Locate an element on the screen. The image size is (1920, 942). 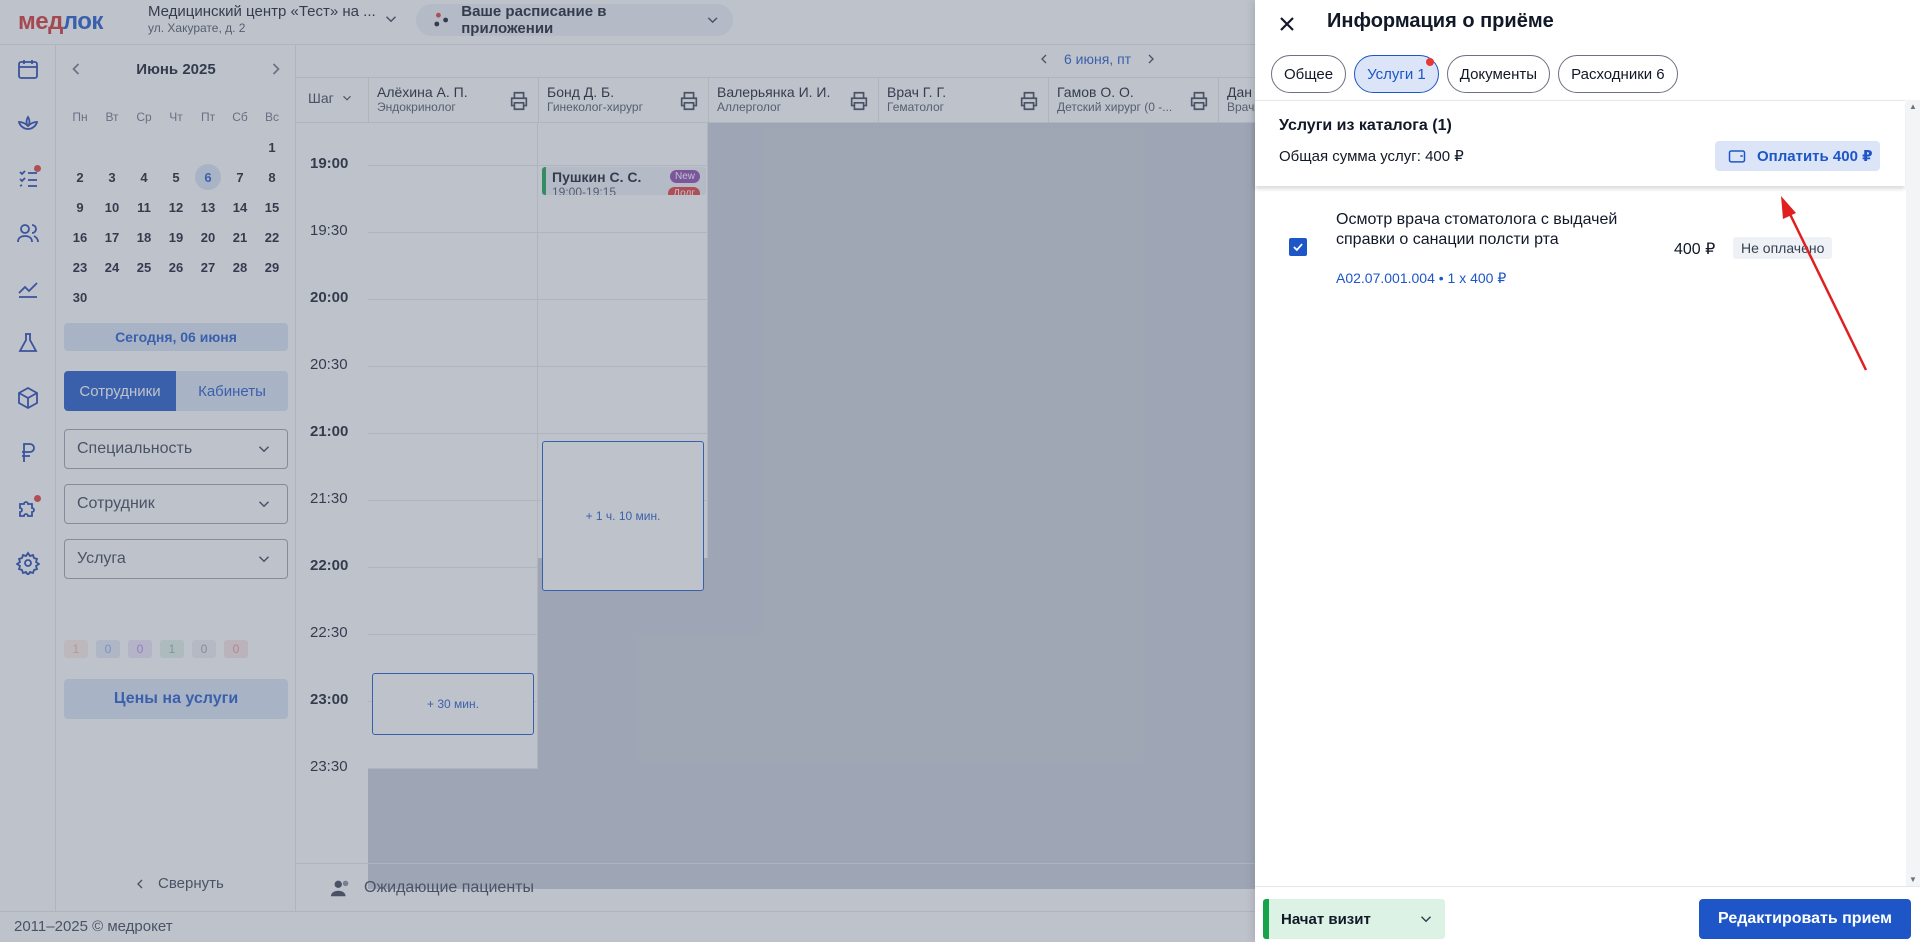
drawer-tabs: Общее Услуги 1 Документы Расходники 6 is located at coordinates (1474, 74).